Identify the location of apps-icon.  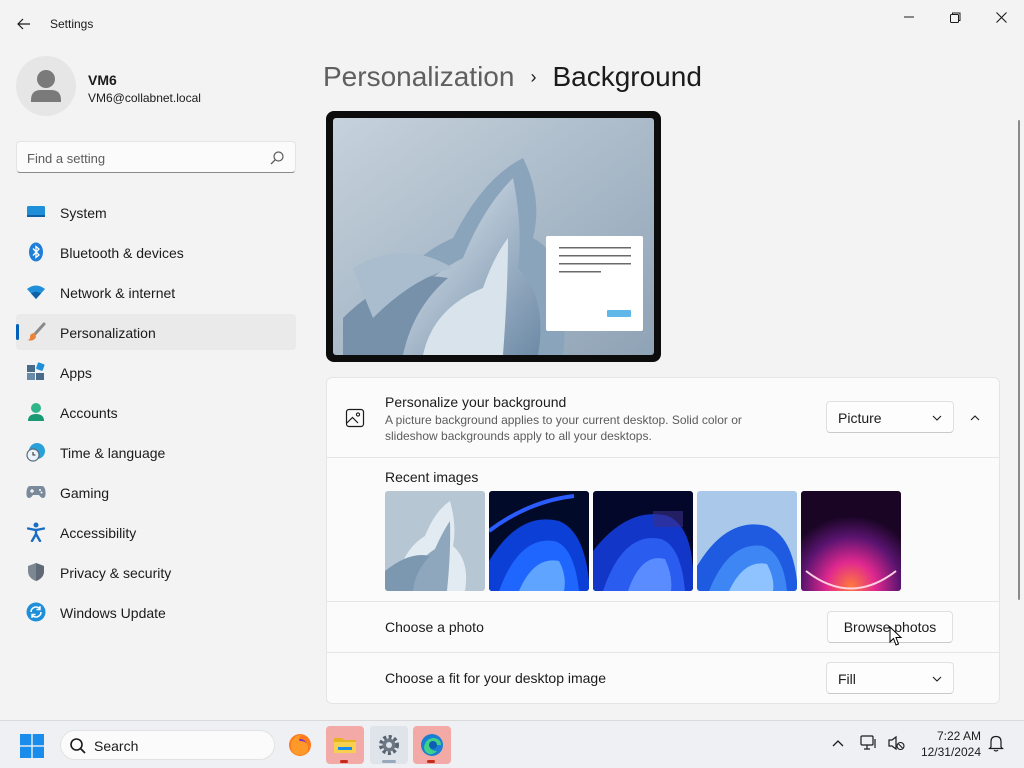
(36, 372).